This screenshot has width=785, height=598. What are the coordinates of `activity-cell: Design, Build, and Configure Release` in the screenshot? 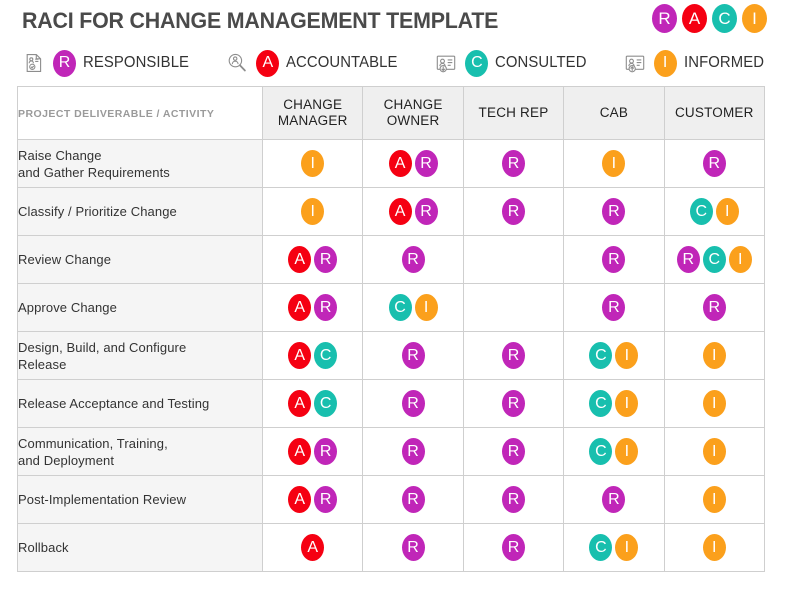 It's located at (140, 355).